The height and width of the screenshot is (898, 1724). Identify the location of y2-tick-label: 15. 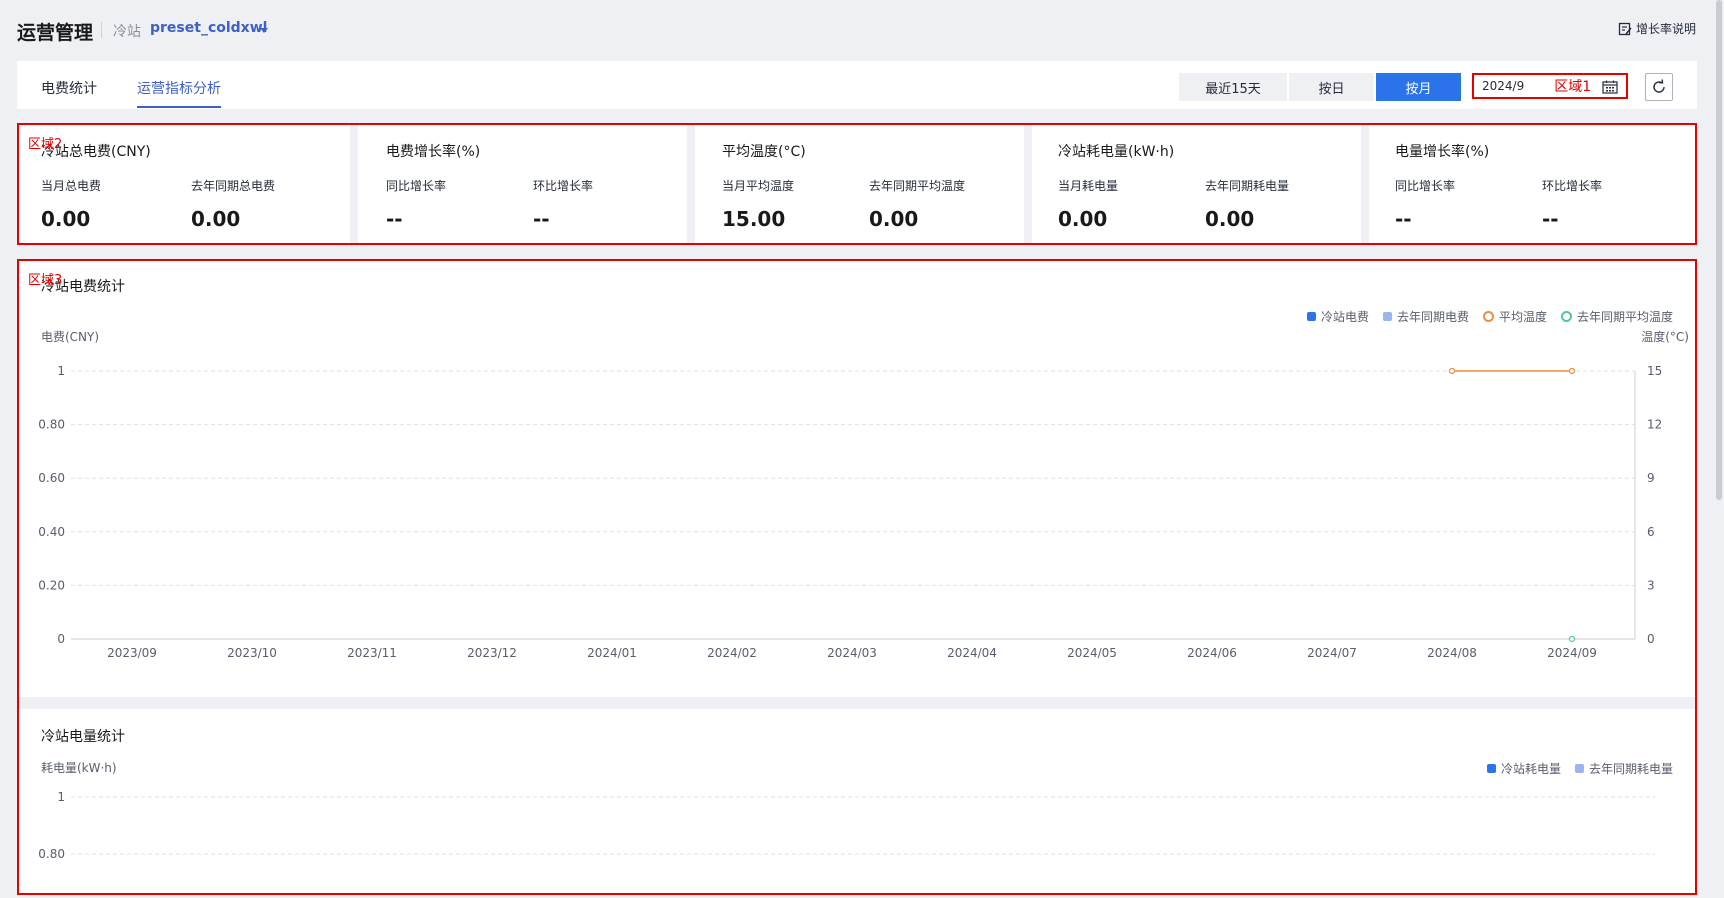
(1654, 371).